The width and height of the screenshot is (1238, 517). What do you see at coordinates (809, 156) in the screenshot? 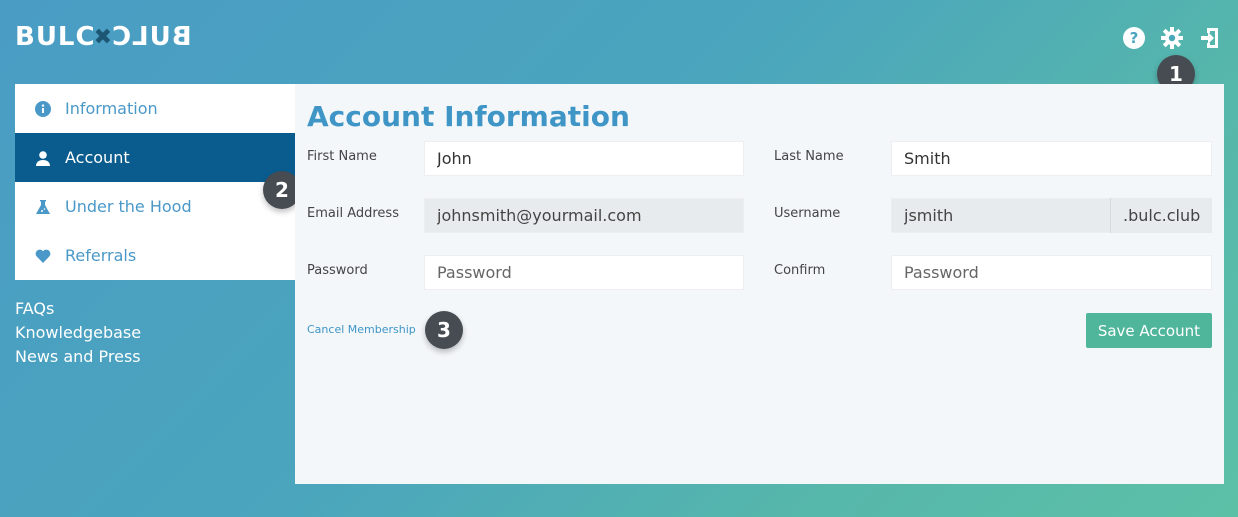
I see `last-name-label: Last Name` at bounding box center [809, 156].